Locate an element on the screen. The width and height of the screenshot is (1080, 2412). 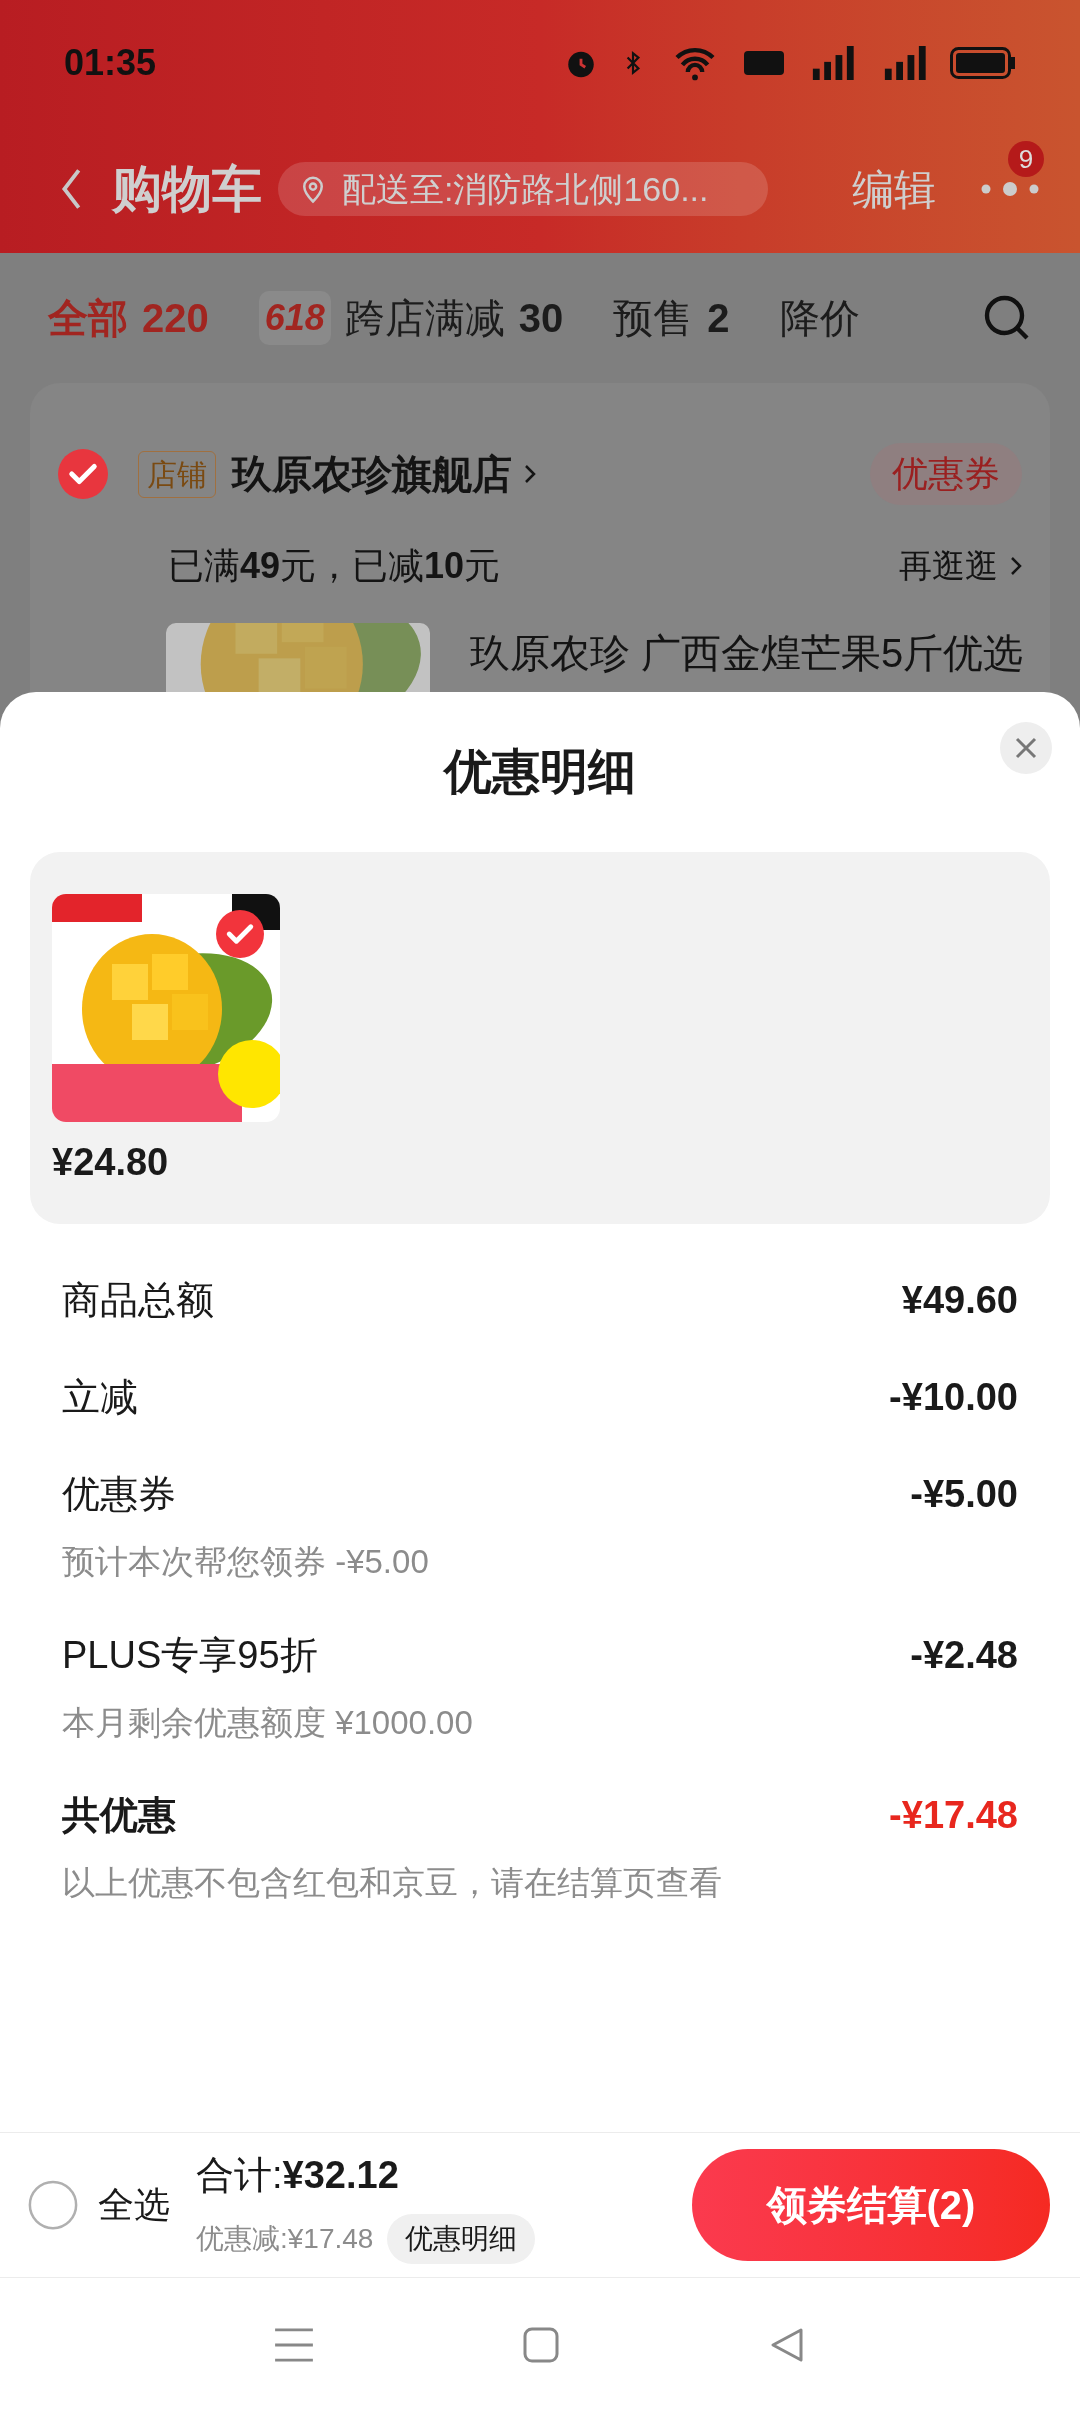
product-price: ¥24.80 is located at coordinates (111, 1162).